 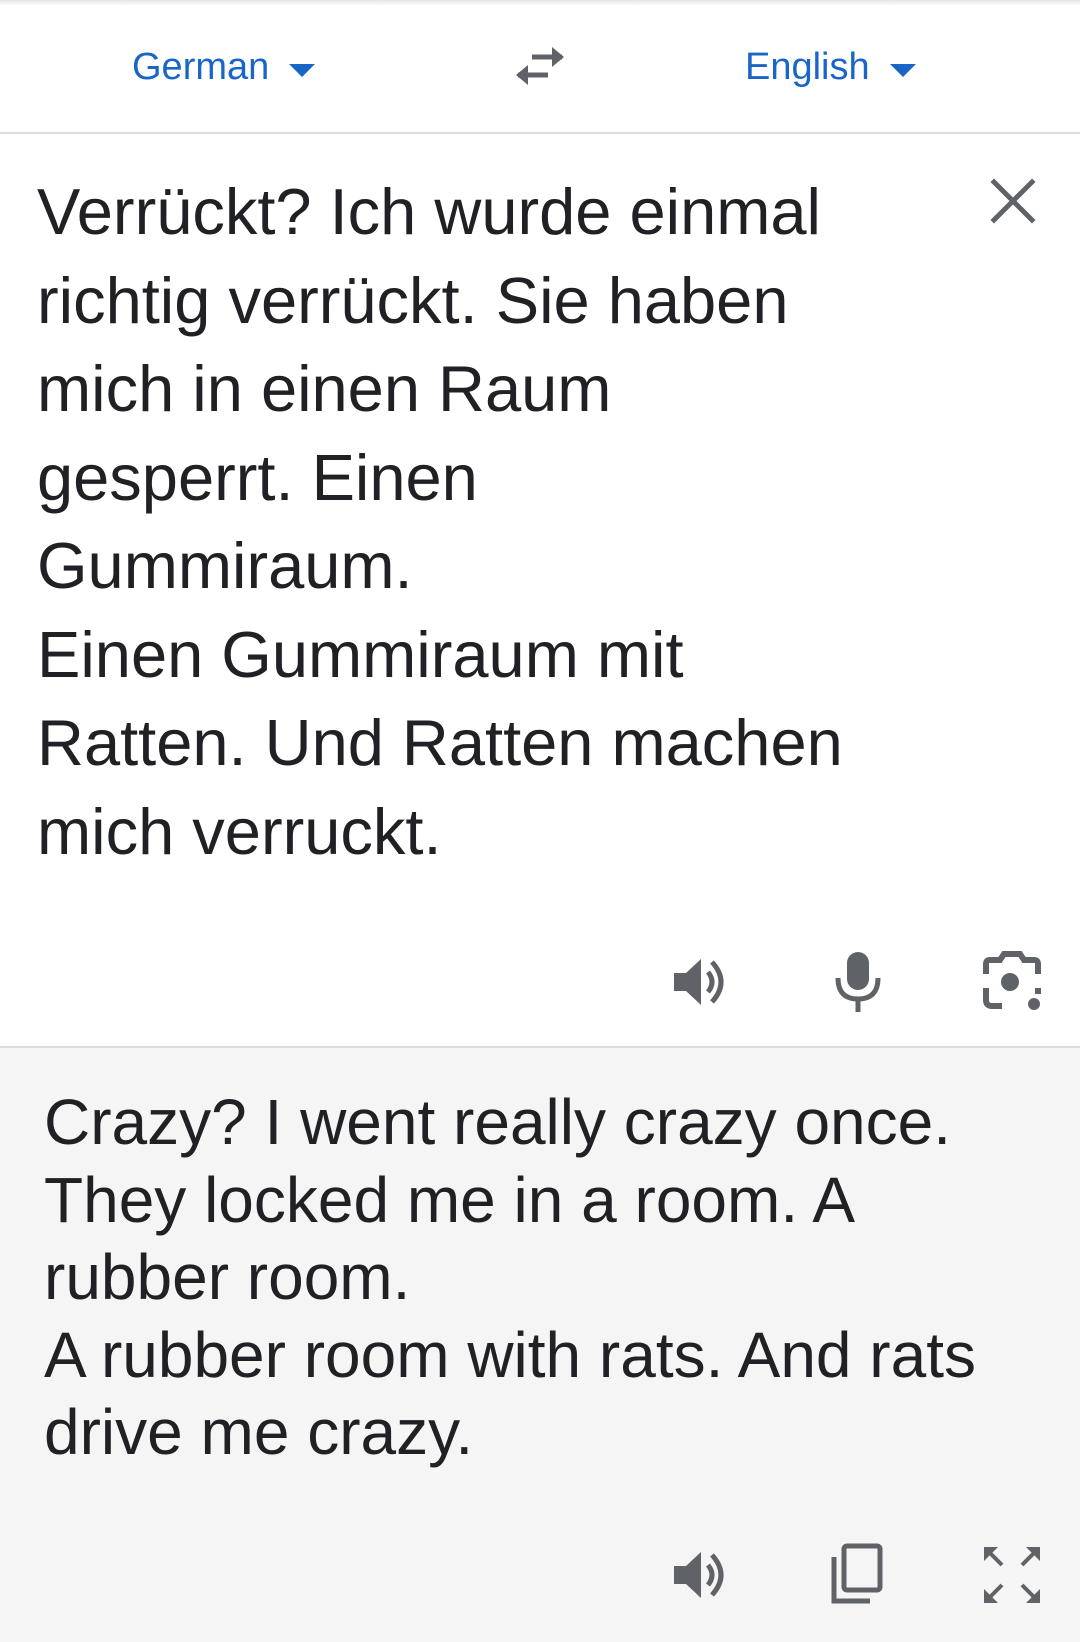 I want to click on camera-icon, so click(x=1012, y=980).